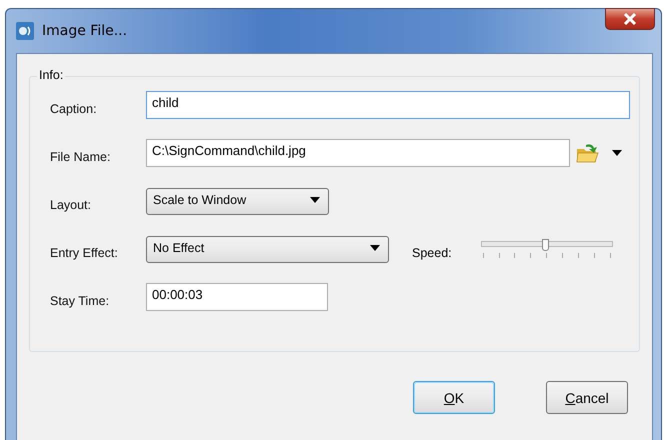  What do you see at coordinates (71, 204) in the screenshot?
I see `field-label: Layout:` at bounding box center [71, 204].